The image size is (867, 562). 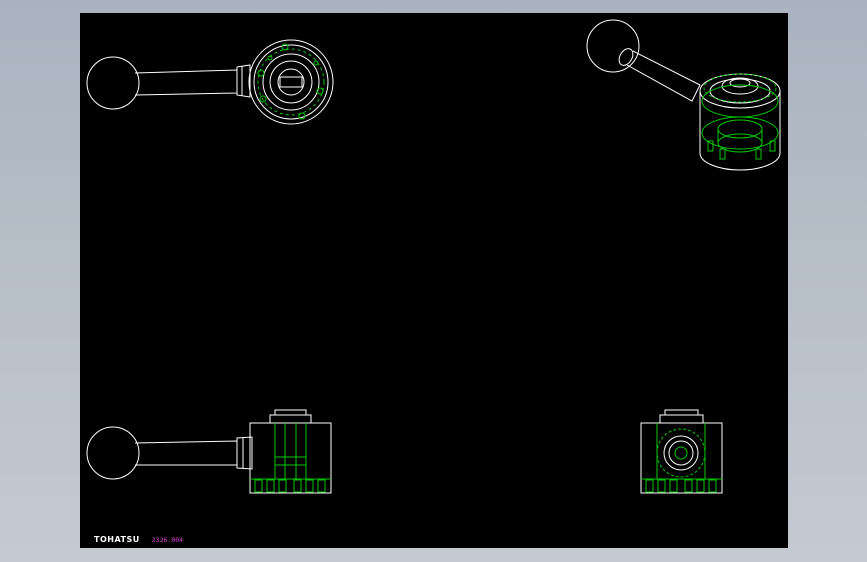 I want to click on top-view-body-outer, so click(x=291, y=82).